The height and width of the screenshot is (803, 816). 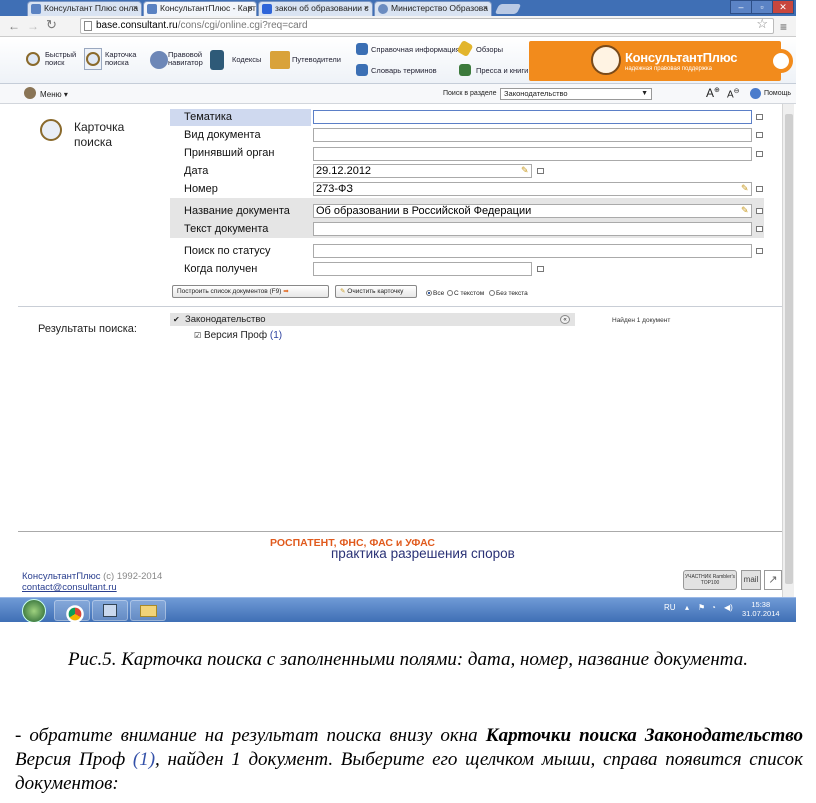 I want to click on field-label-number: Номер, so click(x=240, y=189).